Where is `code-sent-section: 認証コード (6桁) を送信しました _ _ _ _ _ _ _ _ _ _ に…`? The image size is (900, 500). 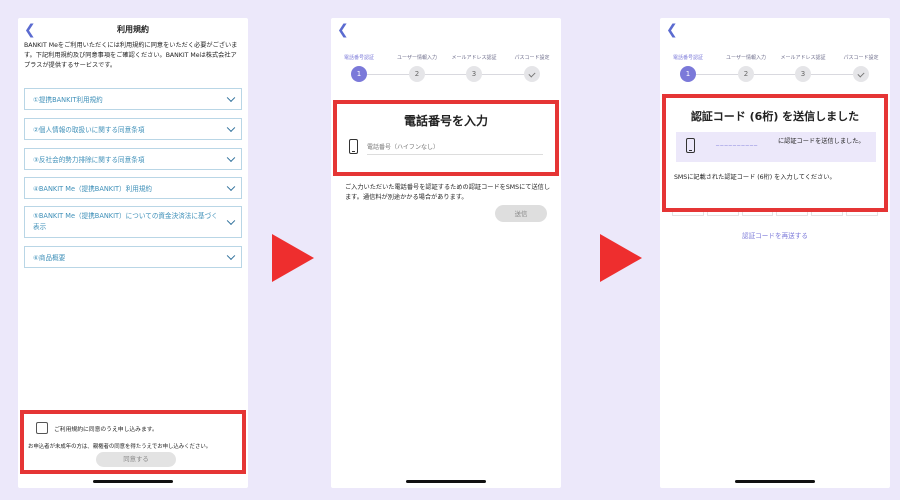
code-sent-section: 認証コード (6桁) を送信しました _ _ _ _ _ _ _ _ _ _ に… is located at coordinates (775, 153).